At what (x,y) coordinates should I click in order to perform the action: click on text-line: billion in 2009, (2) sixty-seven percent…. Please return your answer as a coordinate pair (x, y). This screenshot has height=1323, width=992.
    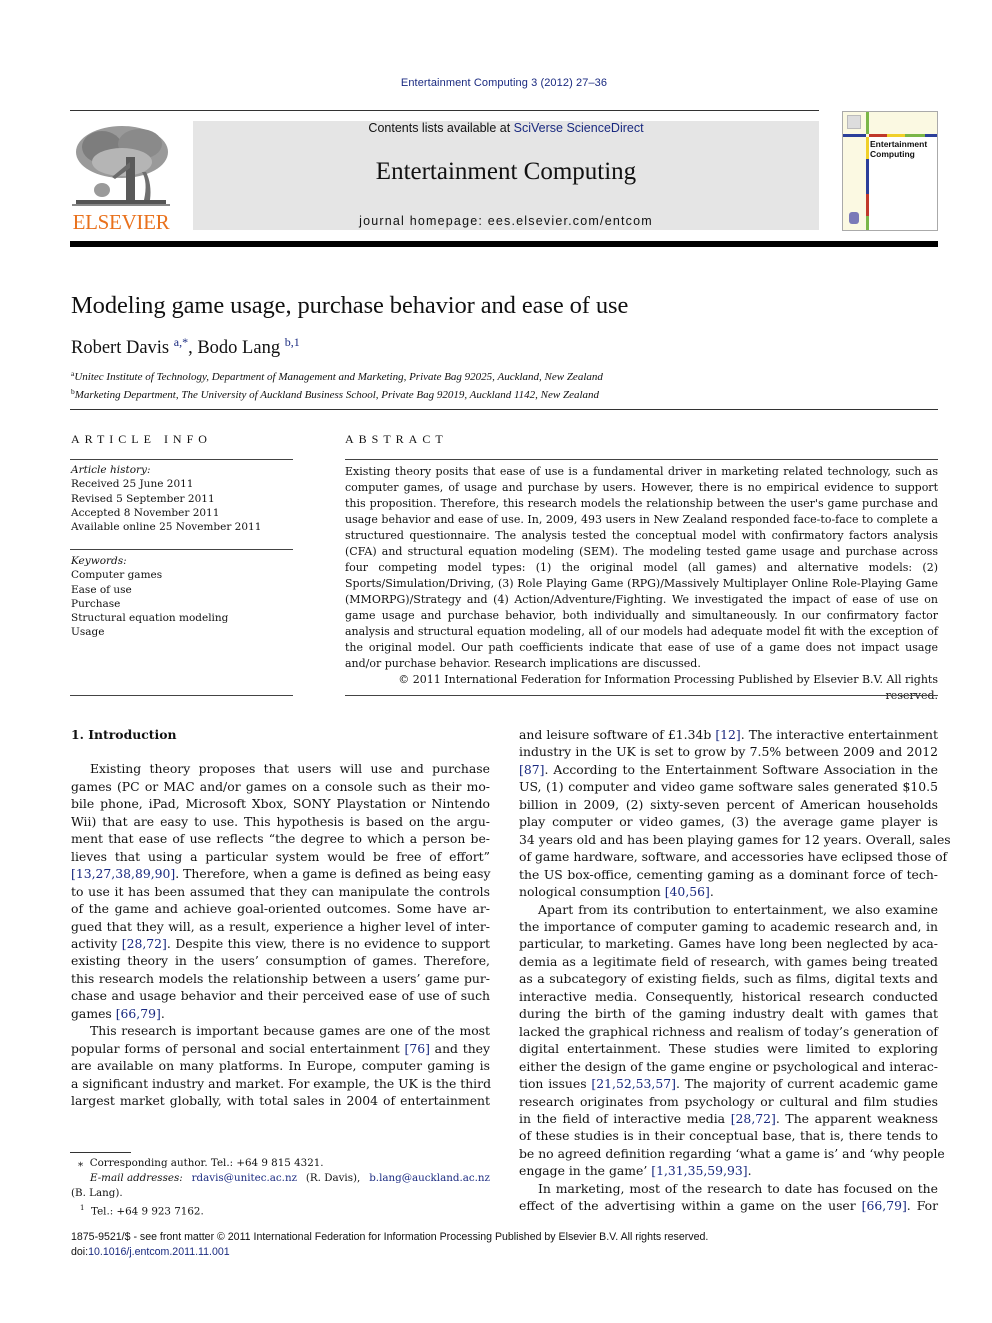
    Looking at the image, I should click on (728, 804).